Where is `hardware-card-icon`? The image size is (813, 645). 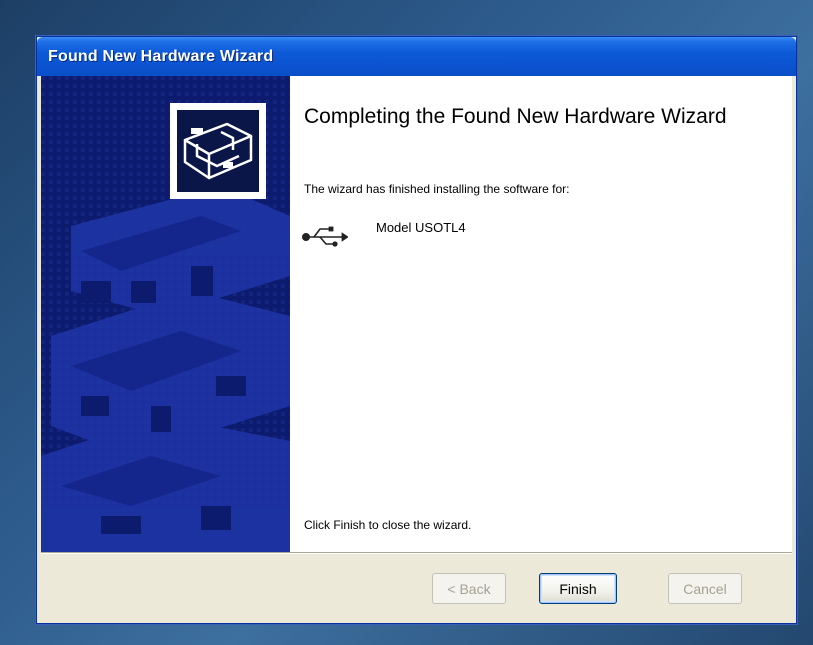 hardware-card-icon is located at coordinates (218, 151).